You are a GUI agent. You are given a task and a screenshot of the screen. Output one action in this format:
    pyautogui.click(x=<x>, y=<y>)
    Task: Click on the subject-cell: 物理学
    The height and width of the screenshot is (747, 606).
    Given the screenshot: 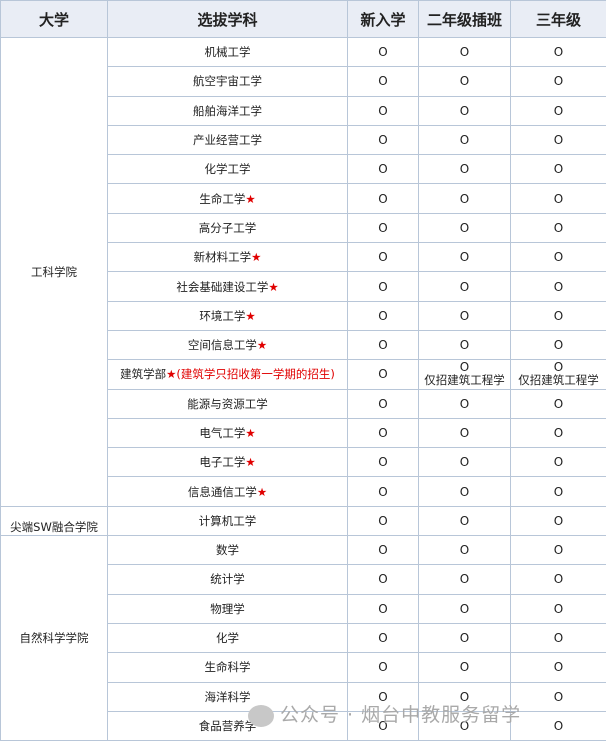 What is the action you would take?
    pyautogui.click(x=227, y=608)
    